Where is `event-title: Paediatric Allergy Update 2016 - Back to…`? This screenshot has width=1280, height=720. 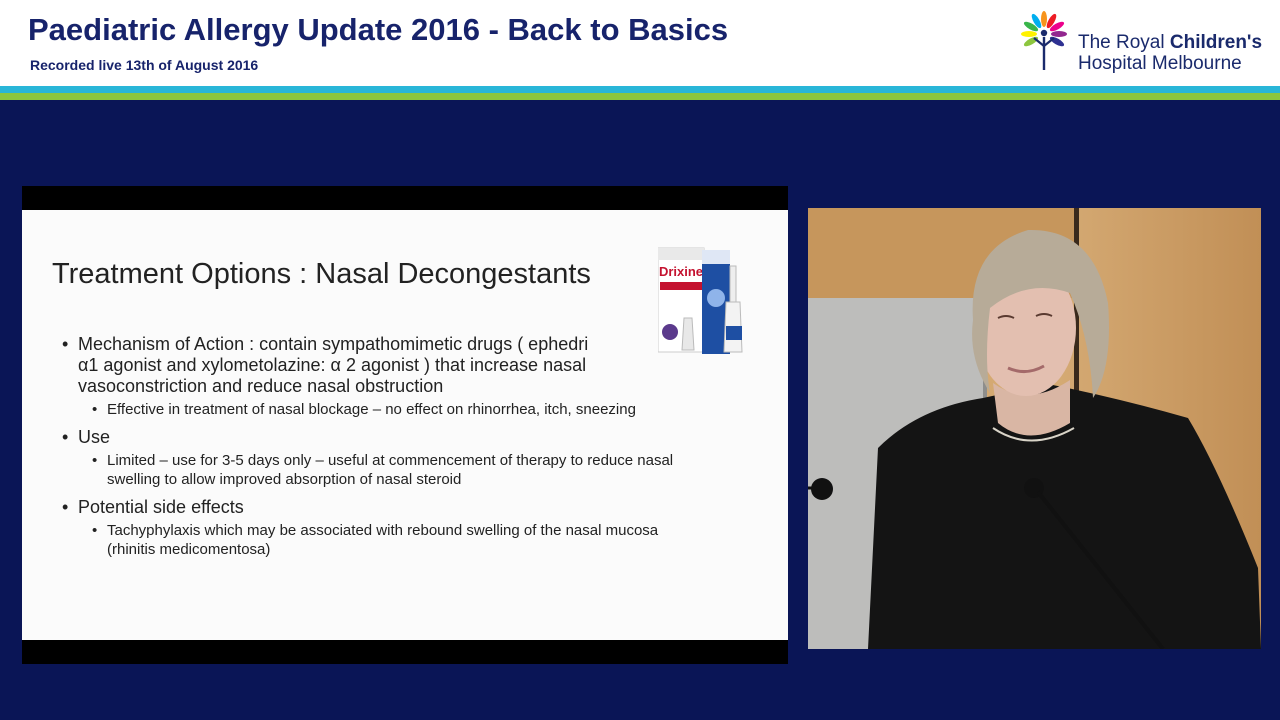
event-title: Paediatric Allergy Update 2016 - Back to… is located at coordinates (378, 29).